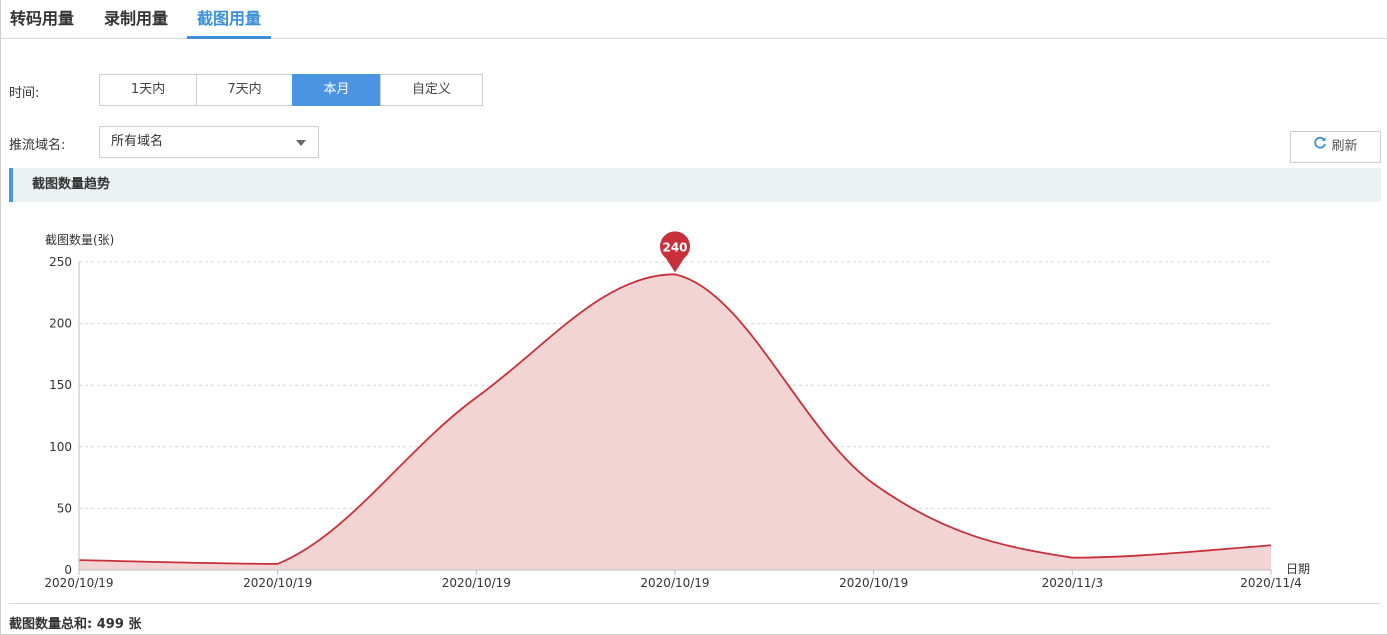 This screenshot has width=1388, height=635. I want to click on refresh-button: 刷新, so click(1335, 147).